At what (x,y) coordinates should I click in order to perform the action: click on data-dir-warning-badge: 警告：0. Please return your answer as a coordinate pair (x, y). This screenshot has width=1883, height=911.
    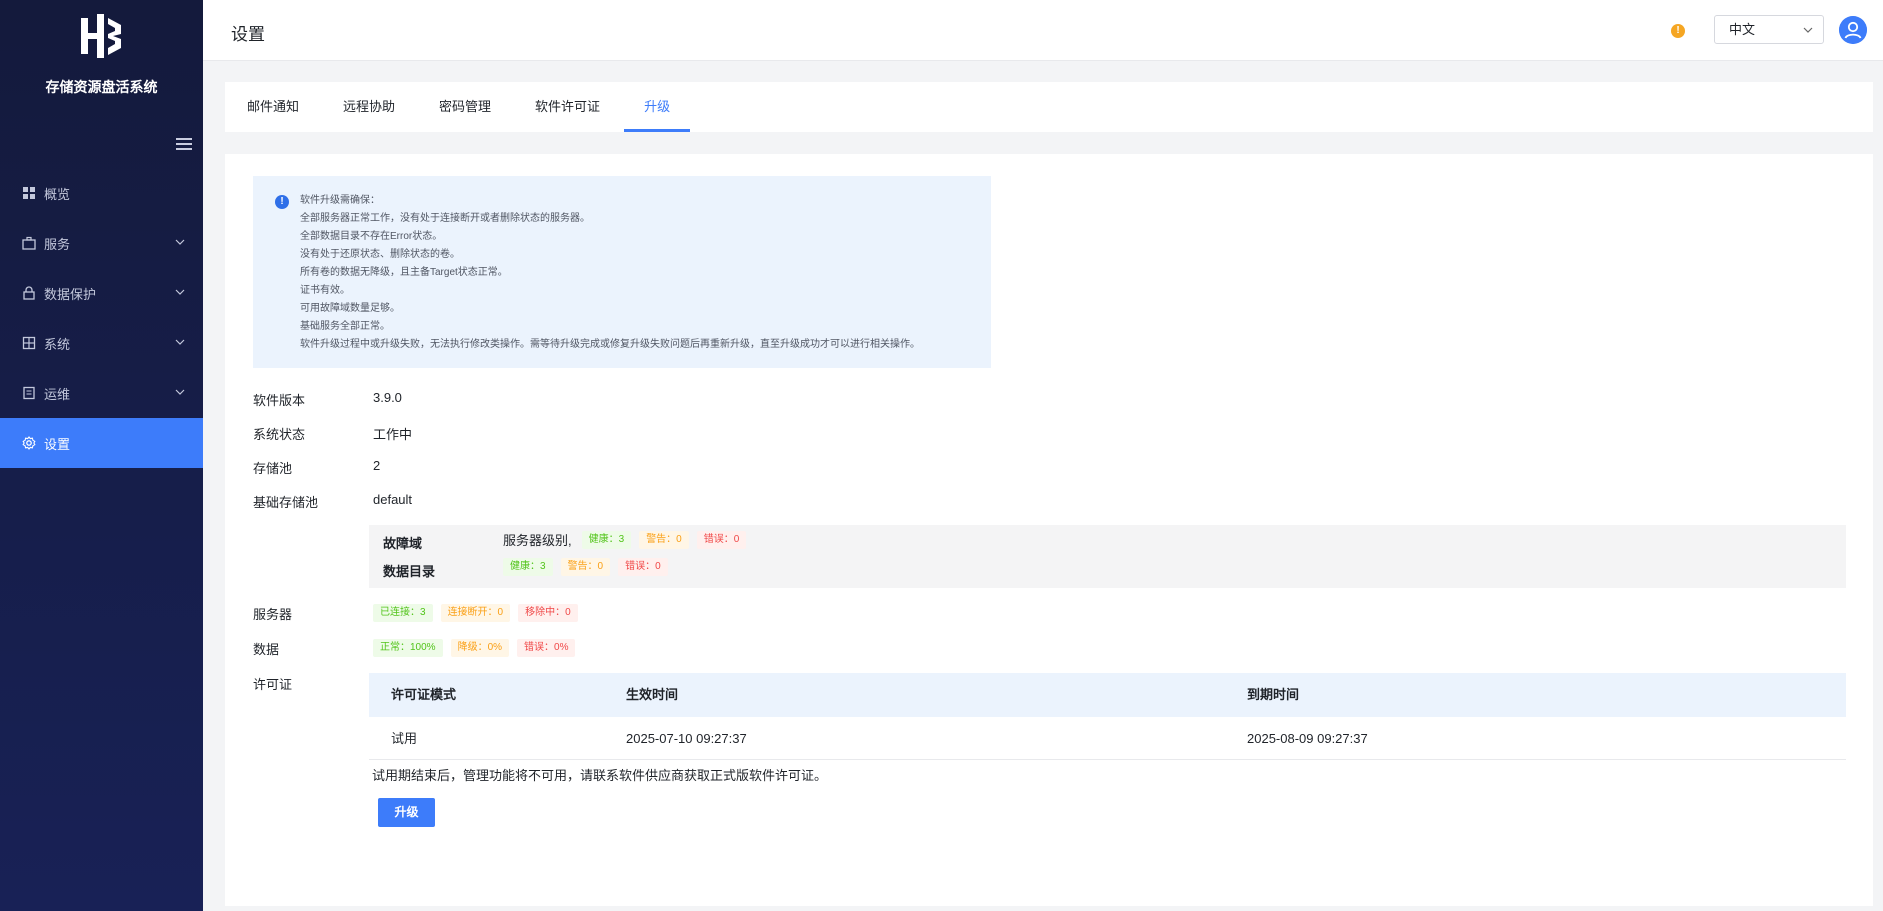
    Looking at the image, I should click on (585, 567).